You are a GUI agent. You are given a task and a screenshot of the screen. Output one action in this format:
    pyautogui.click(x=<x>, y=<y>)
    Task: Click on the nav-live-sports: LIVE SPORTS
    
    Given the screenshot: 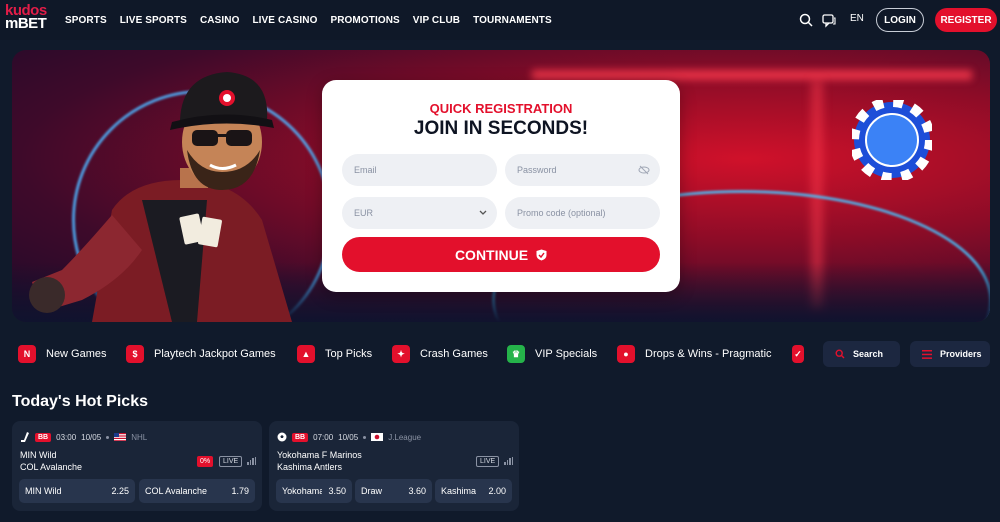 What is the action you would take?
    pyautogui.click(x=153, y=20)
    